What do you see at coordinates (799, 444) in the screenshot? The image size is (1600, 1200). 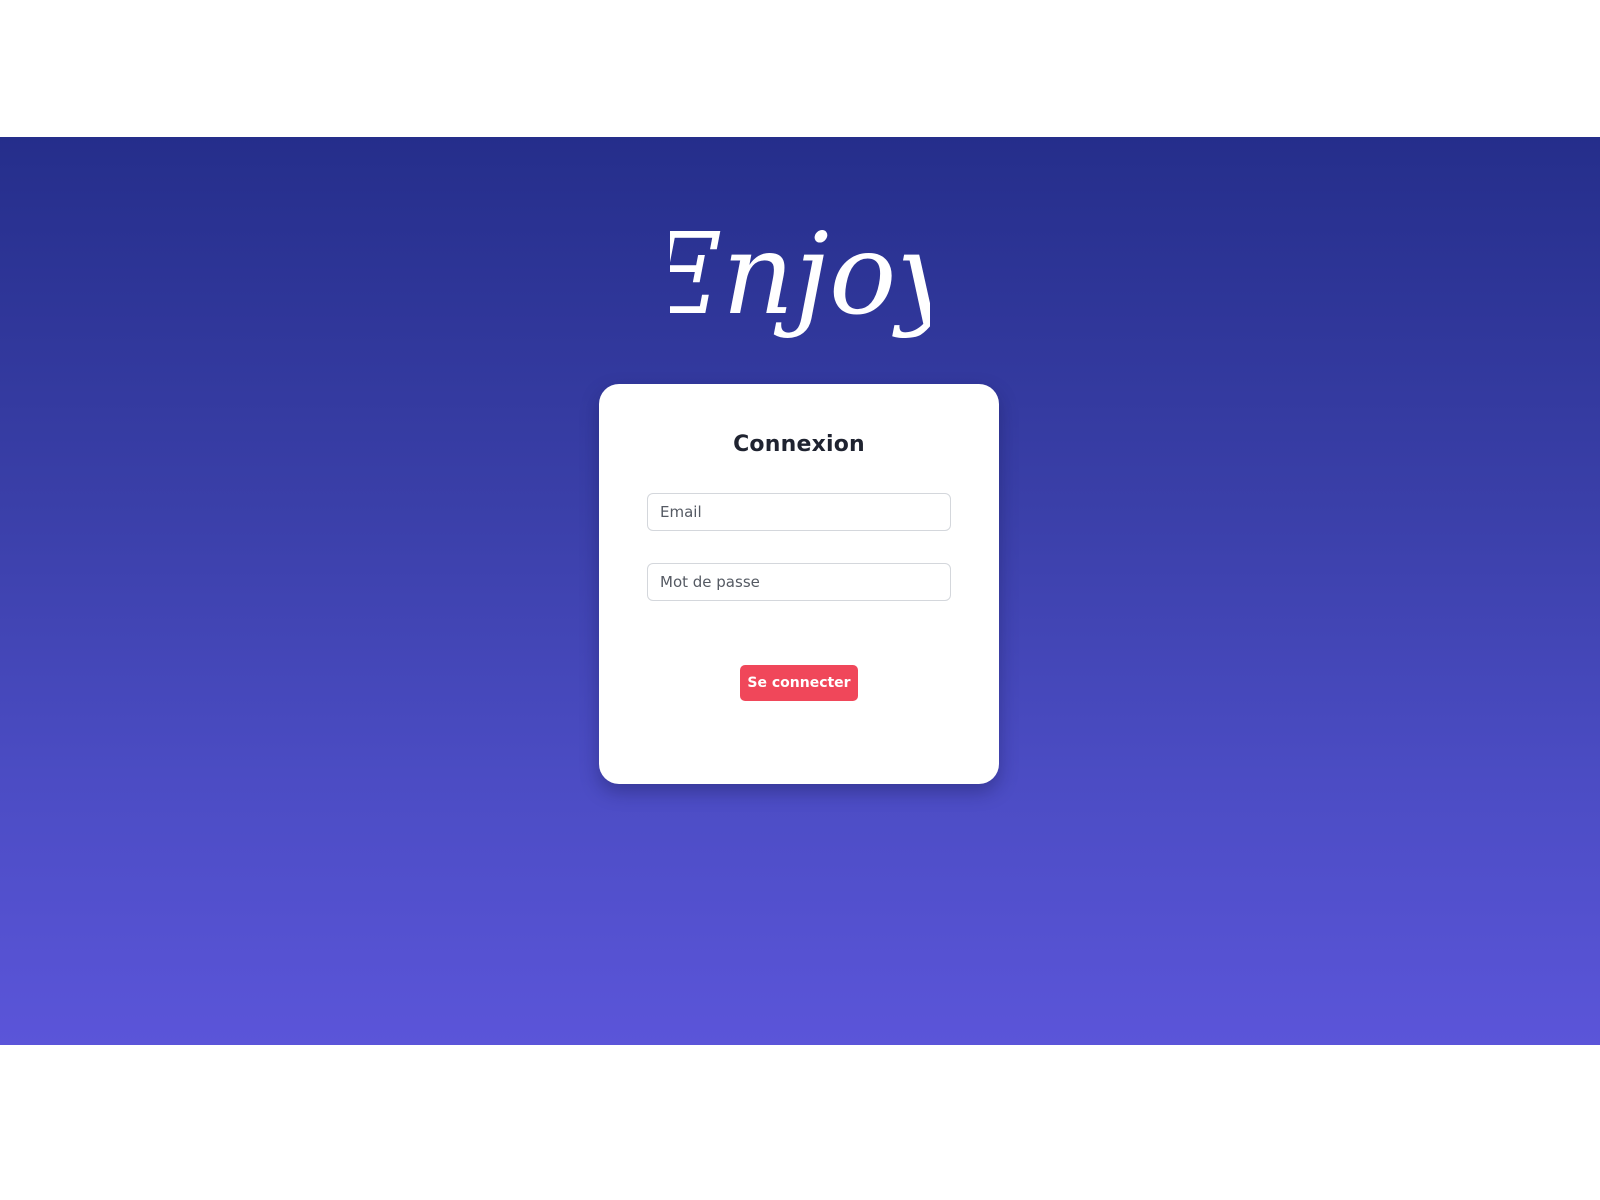 I see `login-title: Connexion` at bounding box center [799, 444].